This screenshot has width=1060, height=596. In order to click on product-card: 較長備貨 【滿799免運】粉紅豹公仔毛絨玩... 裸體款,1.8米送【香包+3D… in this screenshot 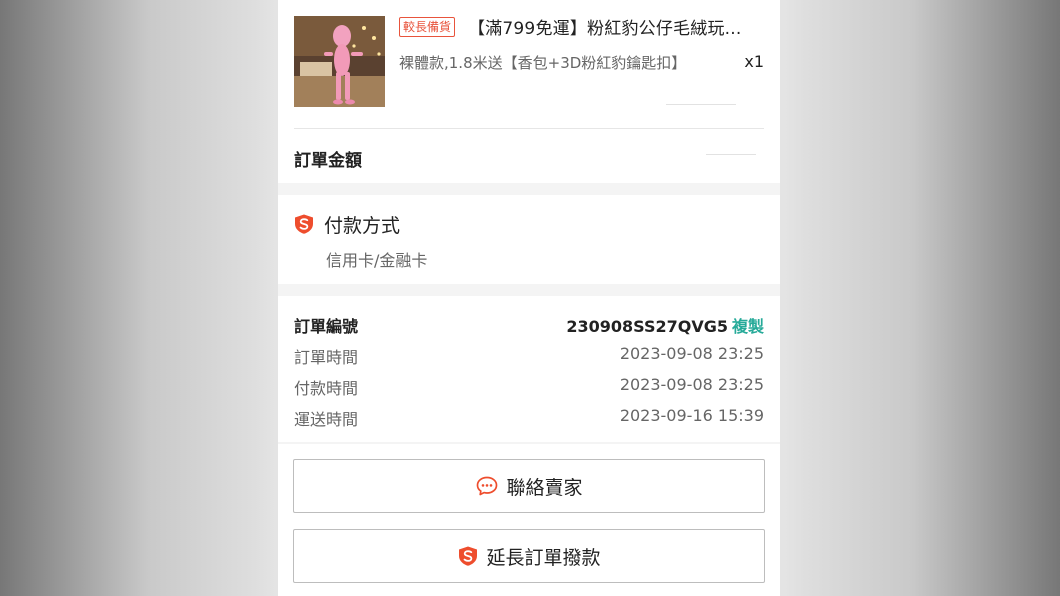, I will do `click(529, 91)`.